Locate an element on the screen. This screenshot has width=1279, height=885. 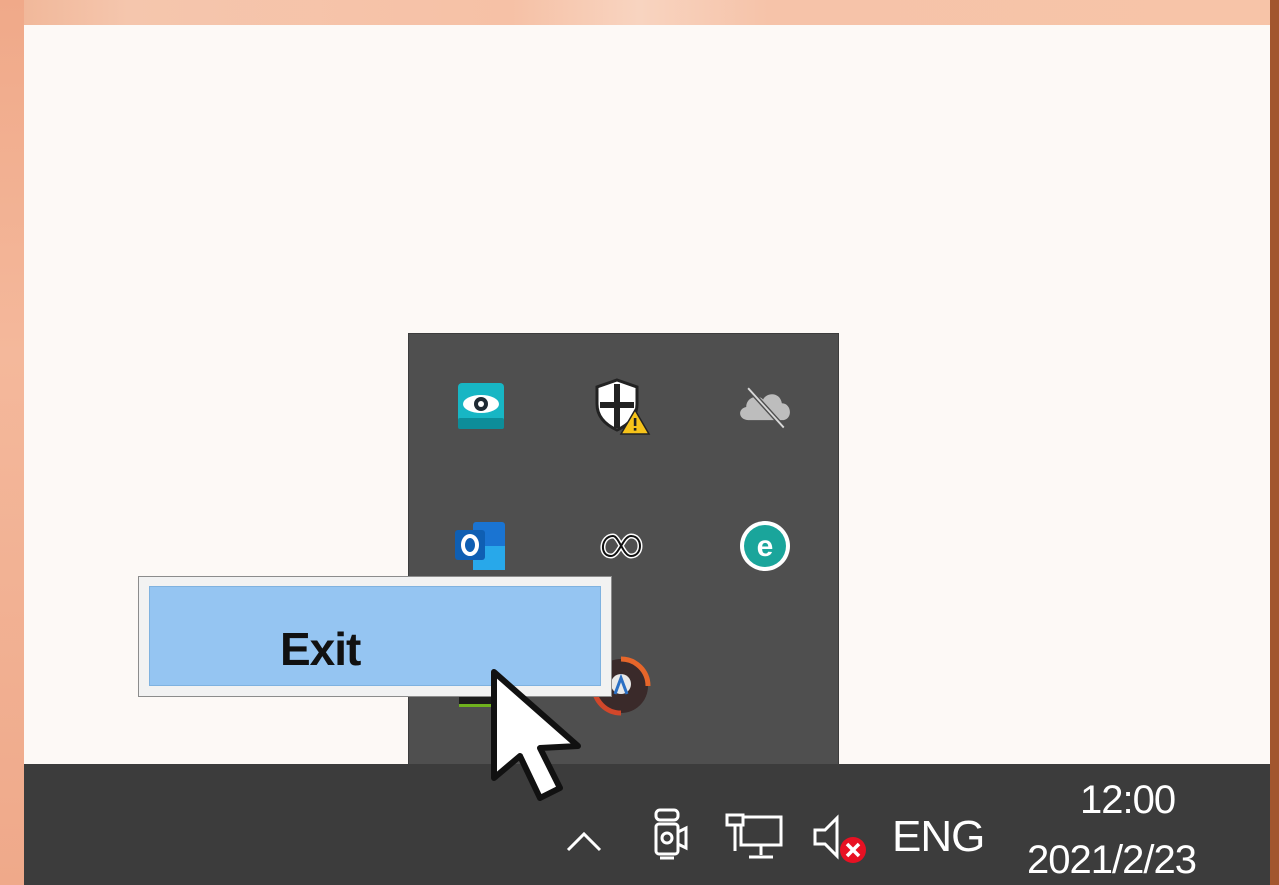
clock-time: 12:00 is located at coordinates (1128, 800).